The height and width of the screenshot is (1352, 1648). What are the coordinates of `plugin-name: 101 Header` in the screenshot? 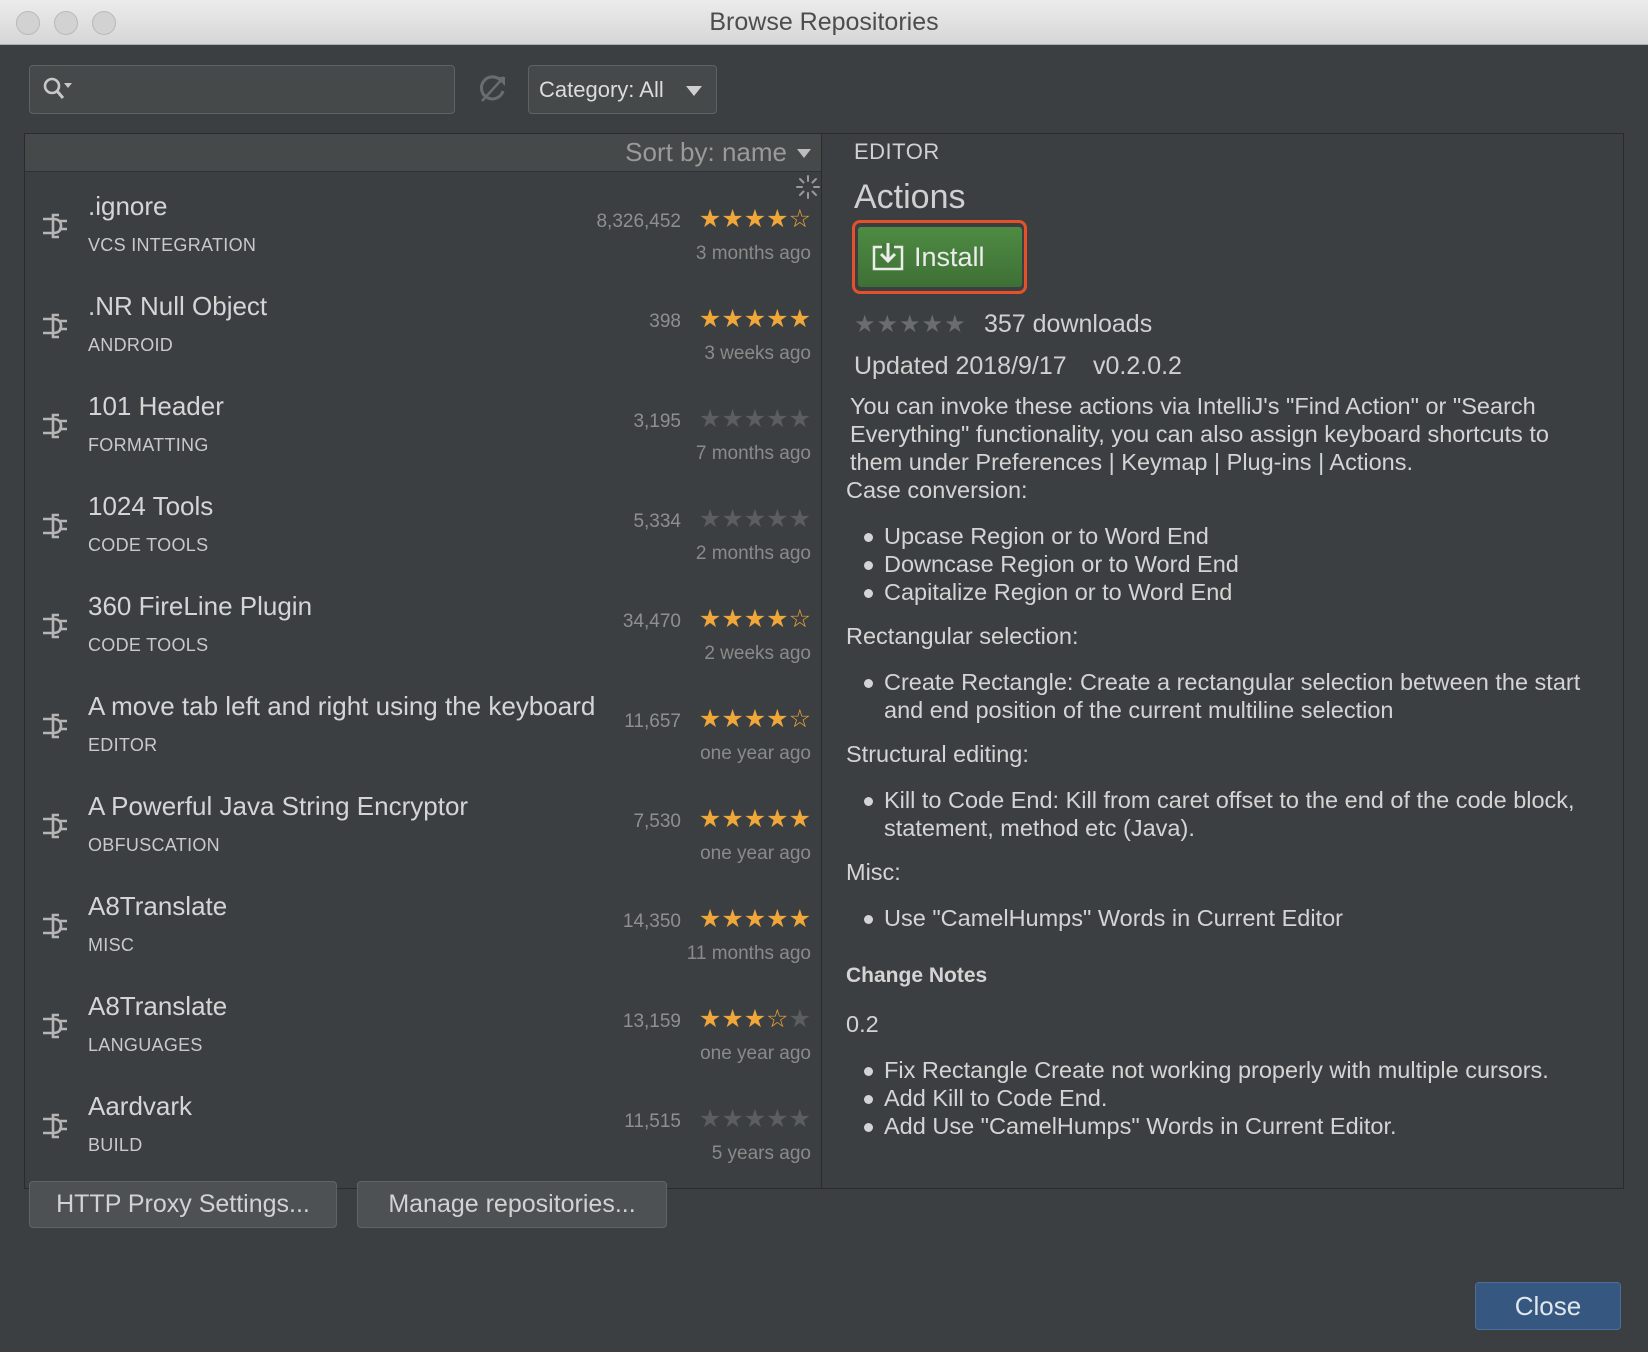 It's located at (156, 406).